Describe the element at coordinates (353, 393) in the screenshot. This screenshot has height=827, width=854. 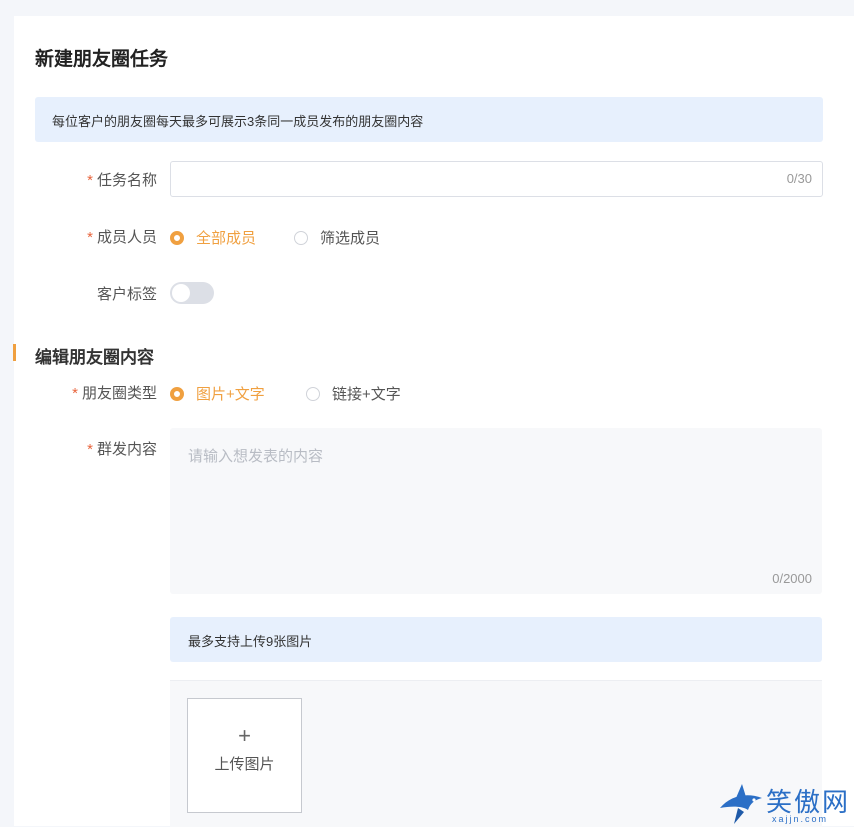
I see `radio-link-text: 链接+文字` at that location.